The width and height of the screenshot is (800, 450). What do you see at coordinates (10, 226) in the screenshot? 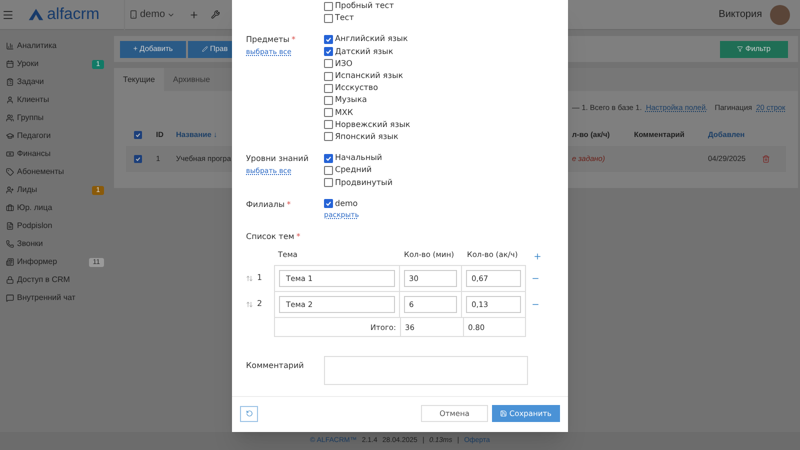
I see `document-icon` at bounding box center [10, 226].